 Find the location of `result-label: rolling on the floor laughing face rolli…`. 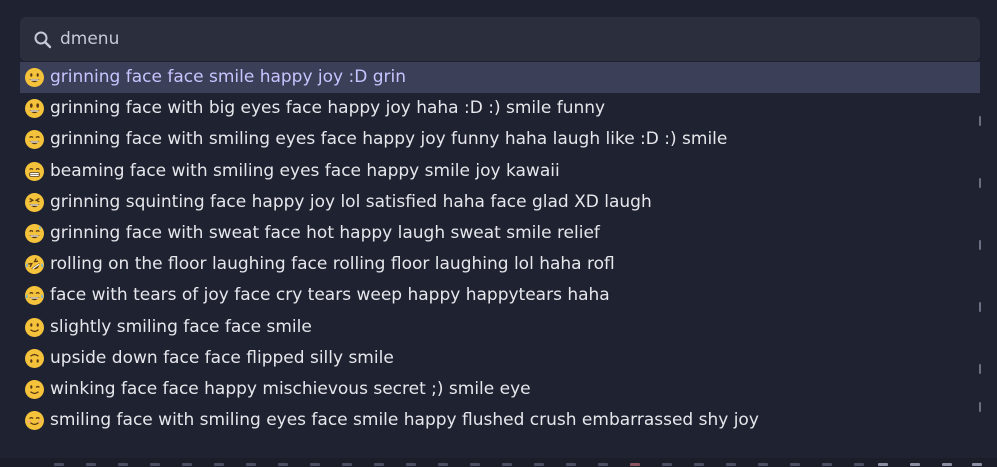

result-label: rolling on the floor laughing face rolli… is located at coordinates (332, 264).